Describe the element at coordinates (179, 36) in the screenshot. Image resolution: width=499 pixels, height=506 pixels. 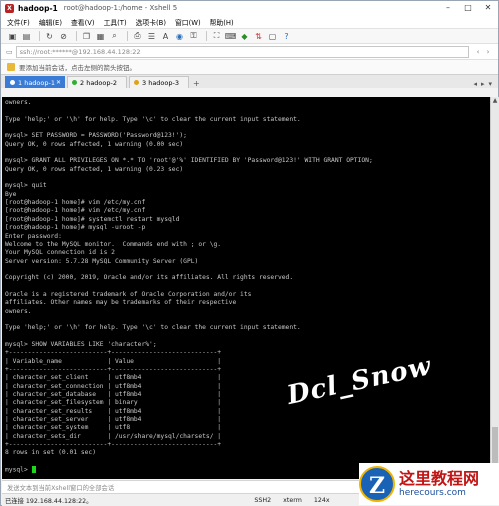
I see `color-icon: ◉` at that location.